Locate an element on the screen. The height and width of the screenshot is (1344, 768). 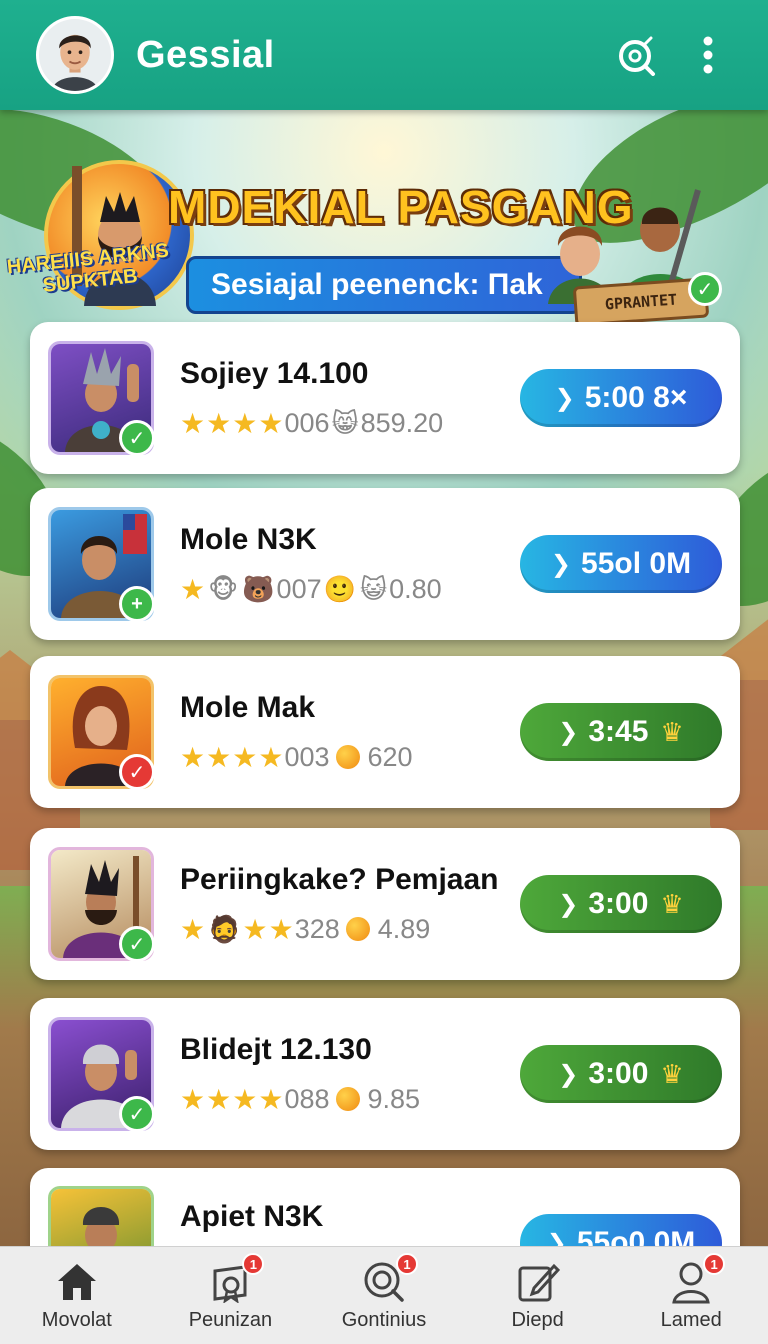
game-score: 4.89 is located at coordinates (404, 928).